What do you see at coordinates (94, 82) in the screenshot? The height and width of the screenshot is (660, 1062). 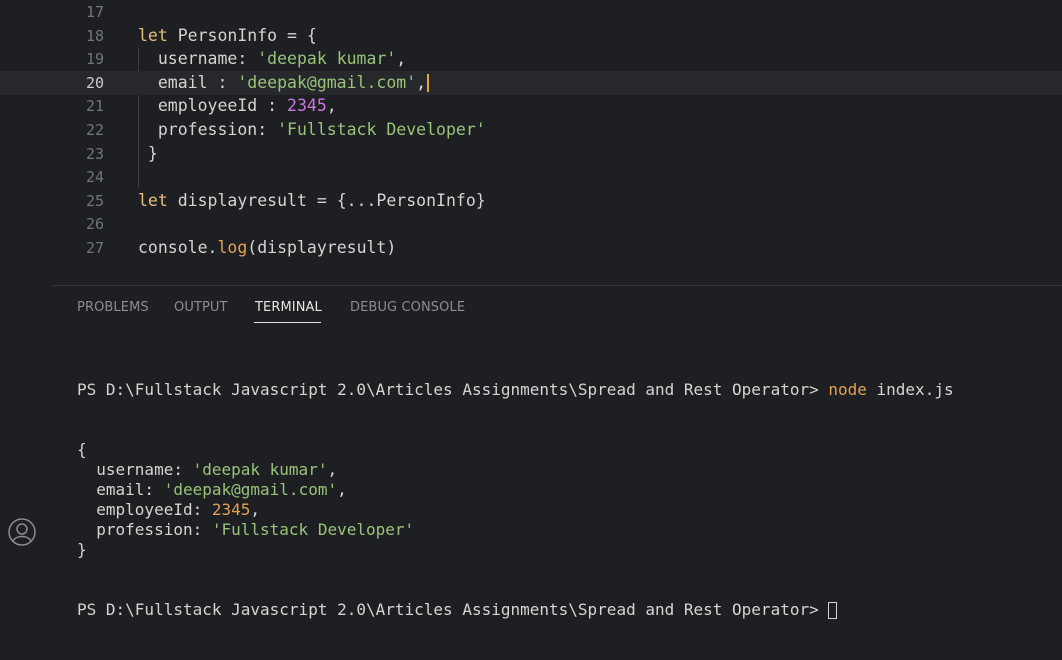 I see `line-number: 20` at bounding box center [94, 82].